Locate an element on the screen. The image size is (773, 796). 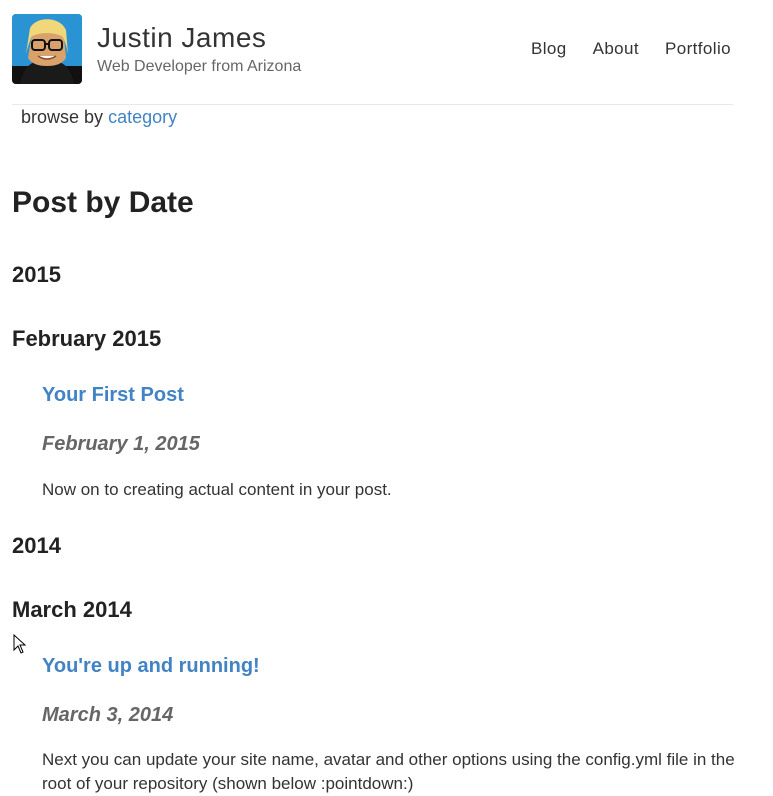
nav-blog-link: Blog is located at coordinates (549, 49).